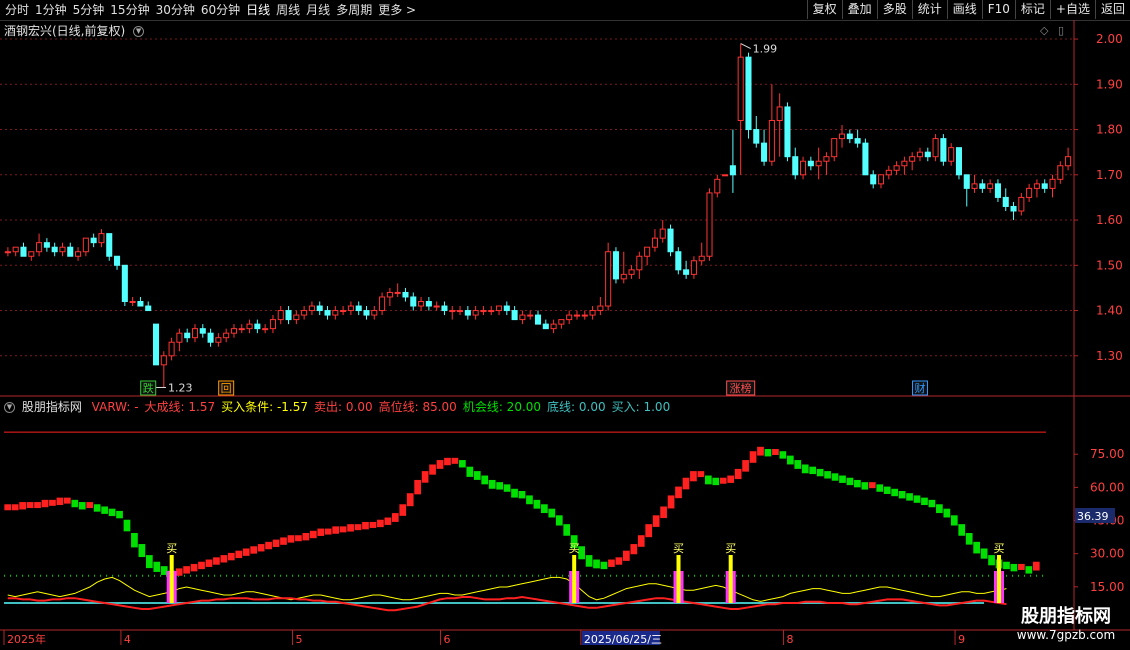  What do you see at coordinates (1109, 175) in the screenshot?
I see `y-tick-label-3: 1.70` at bounding box center [1109, 175].